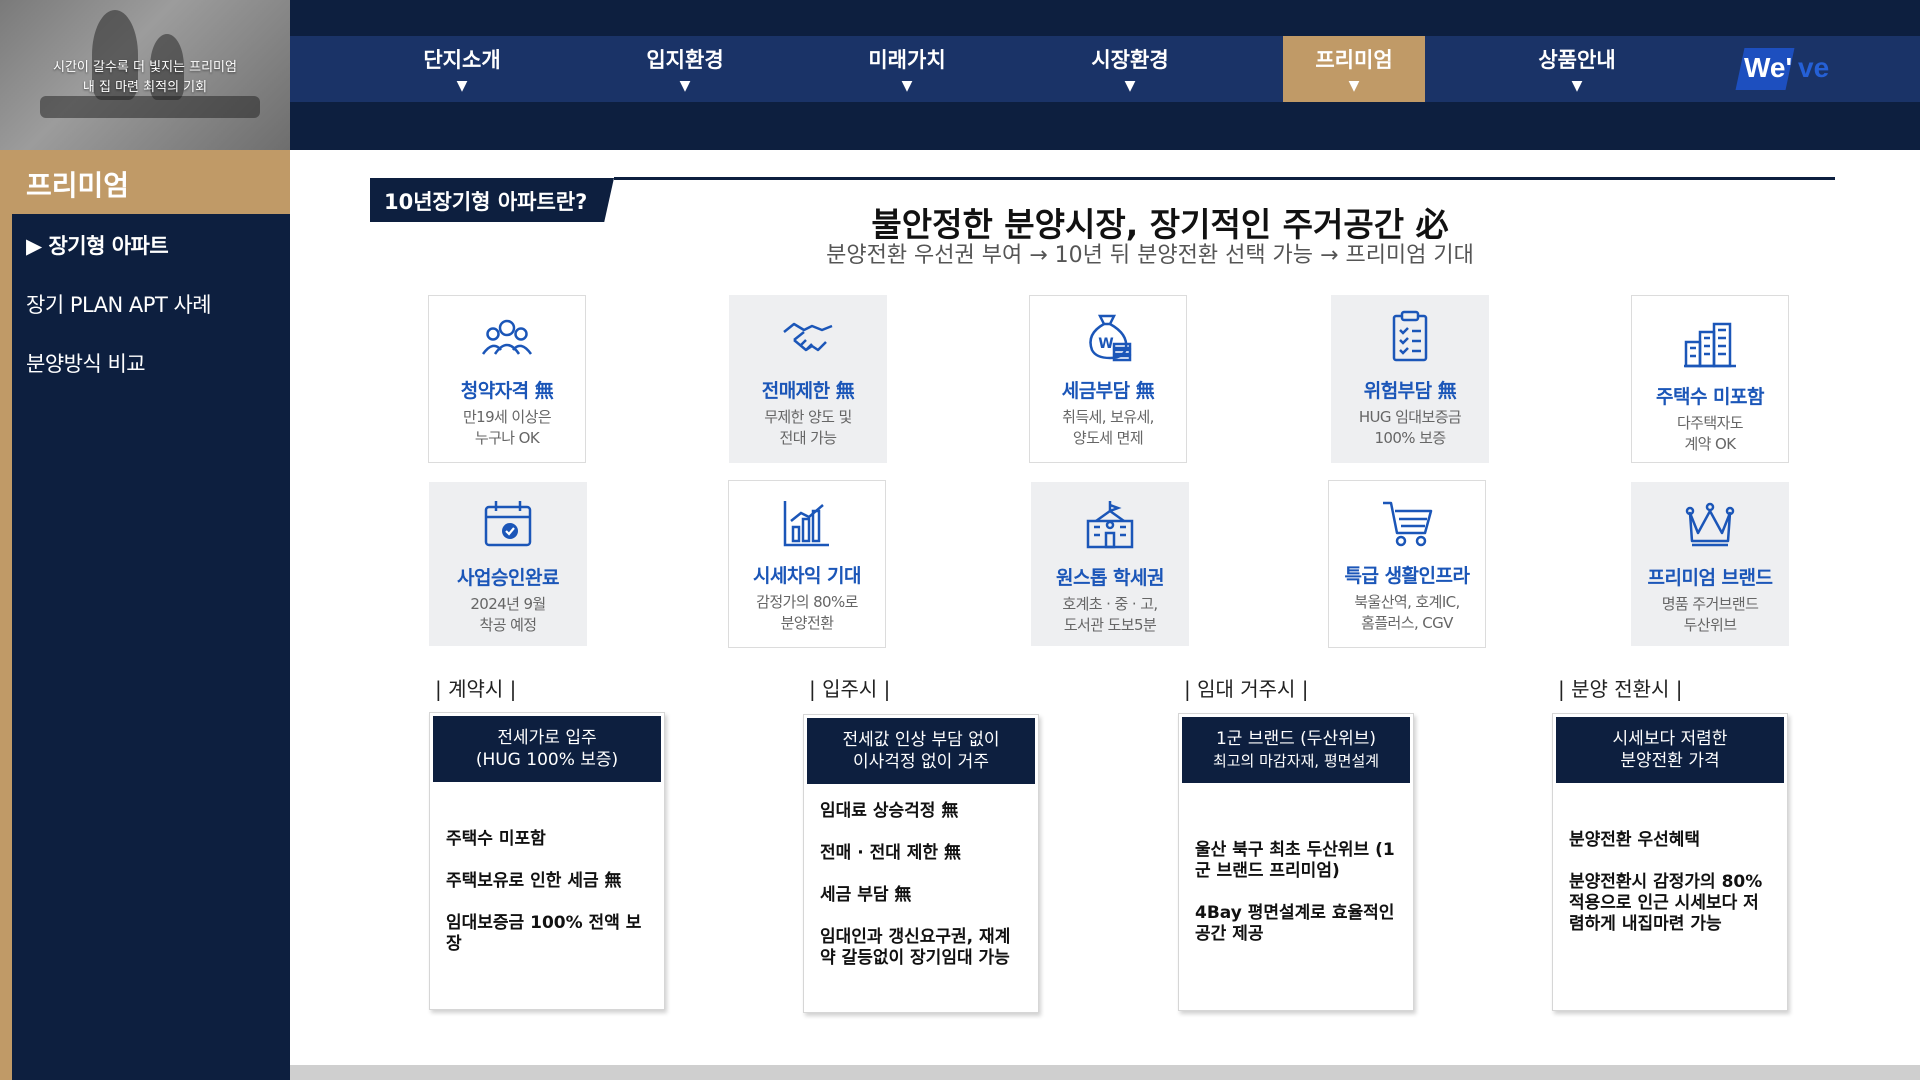  What do you see at coordinates (151, 615) in the screenshot?
I see `sidebar: 프리미엄 ▶ 장기형 아파트 장기 PLAN APT 사례 분양방식 비교` at bounding box center [151, 615].